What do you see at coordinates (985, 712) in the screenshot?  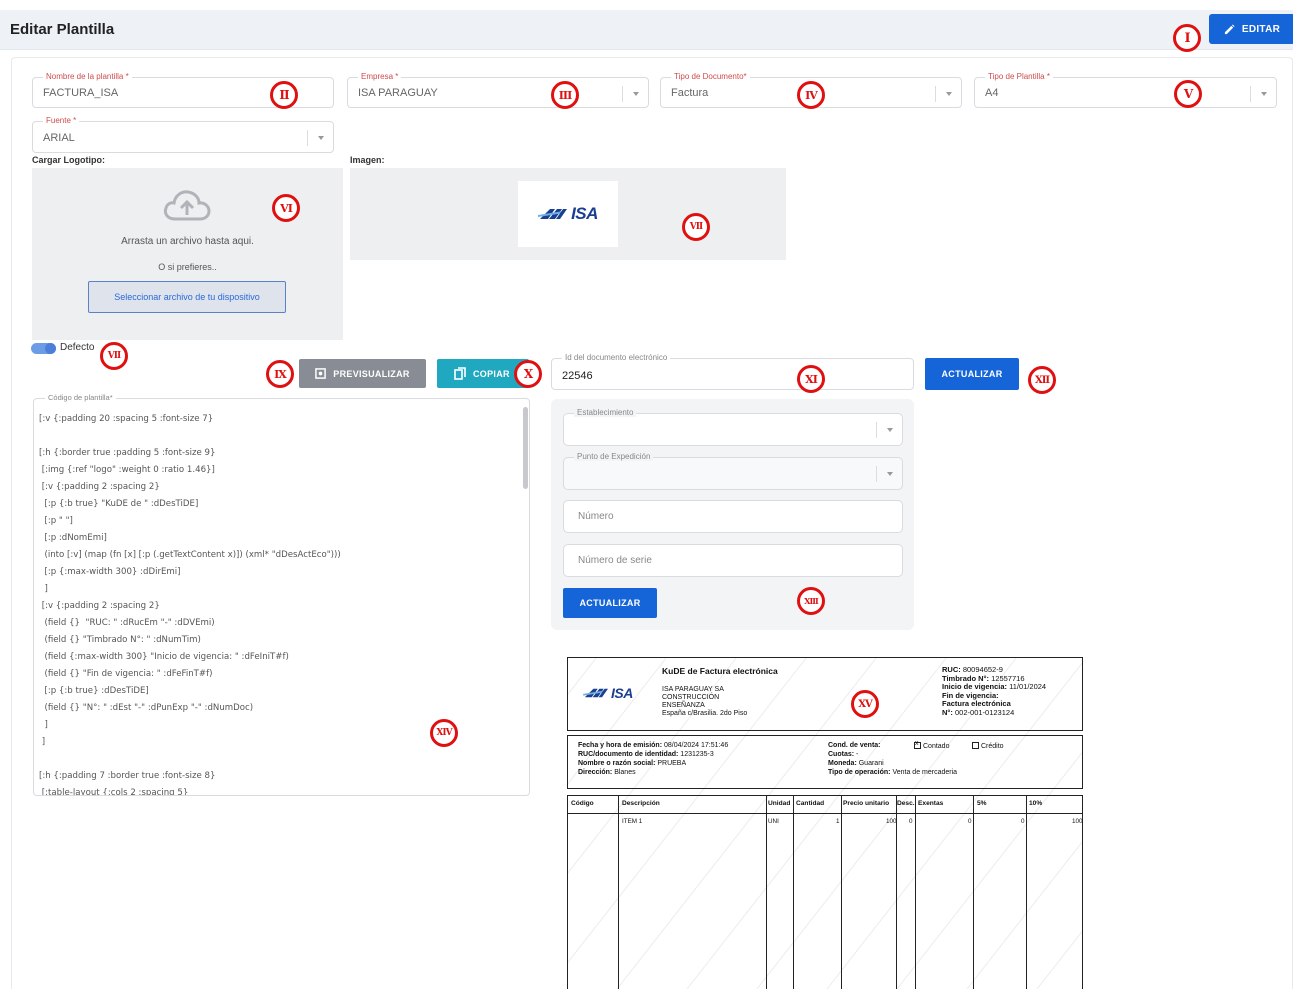 I see `number-value: 002-001-0123124` at bounding box center [985, 712].